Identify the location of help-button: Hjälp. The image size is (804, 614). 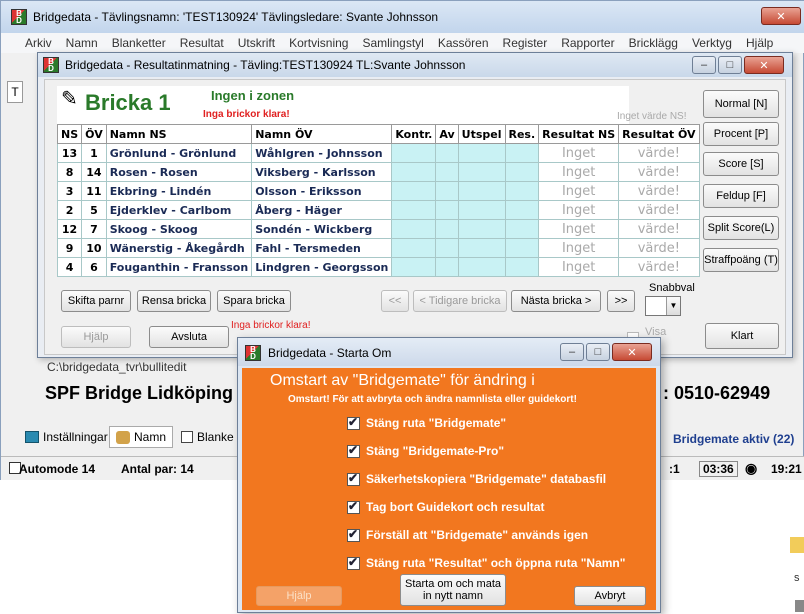
(96, 337).